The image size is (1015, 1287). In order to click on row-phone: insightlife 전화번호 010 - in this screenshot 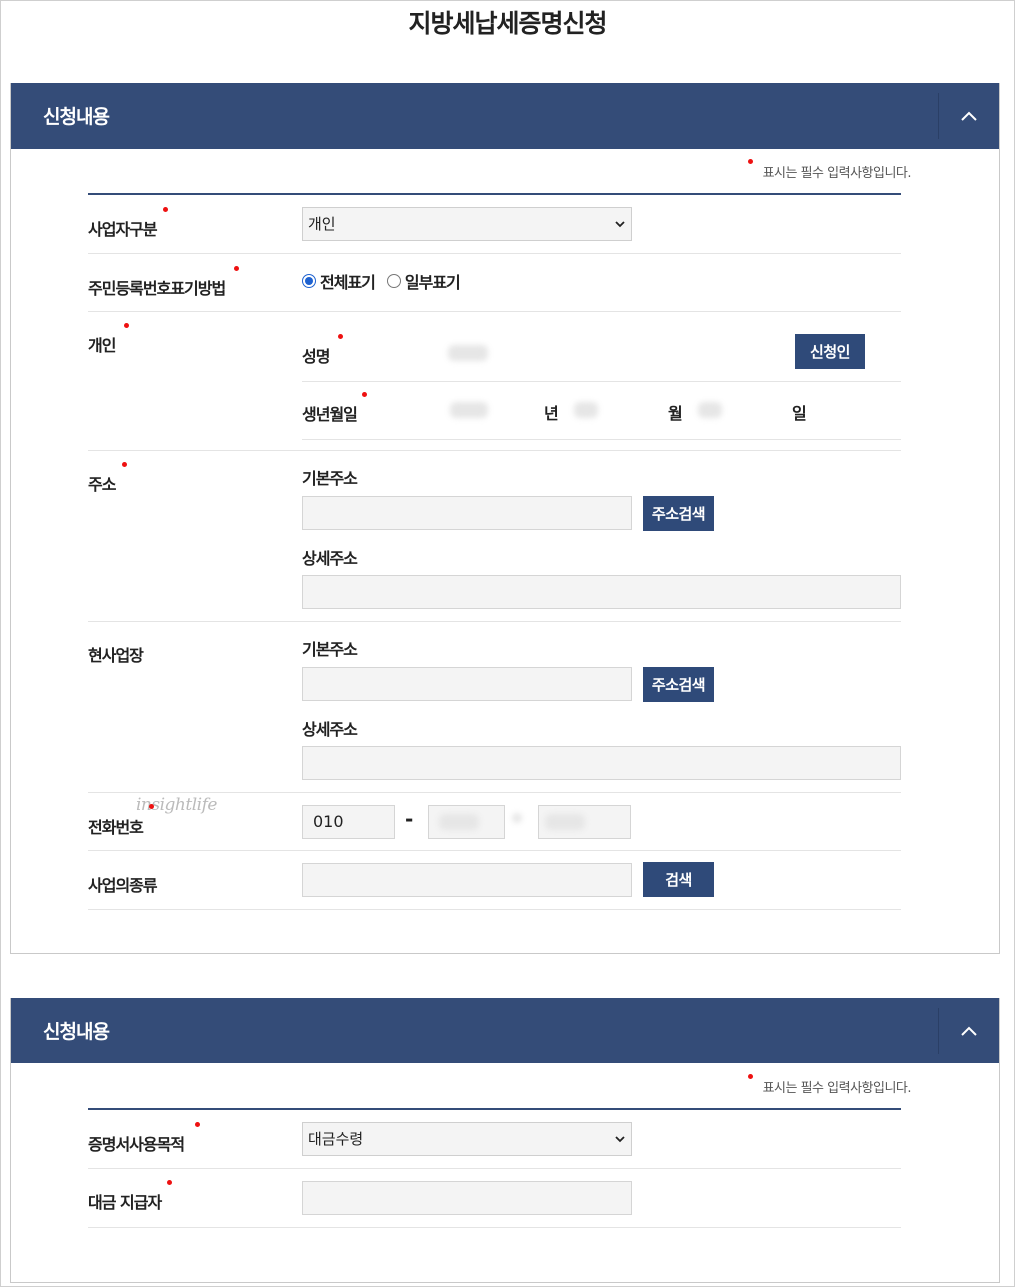, I will do `click(494, 822)`.